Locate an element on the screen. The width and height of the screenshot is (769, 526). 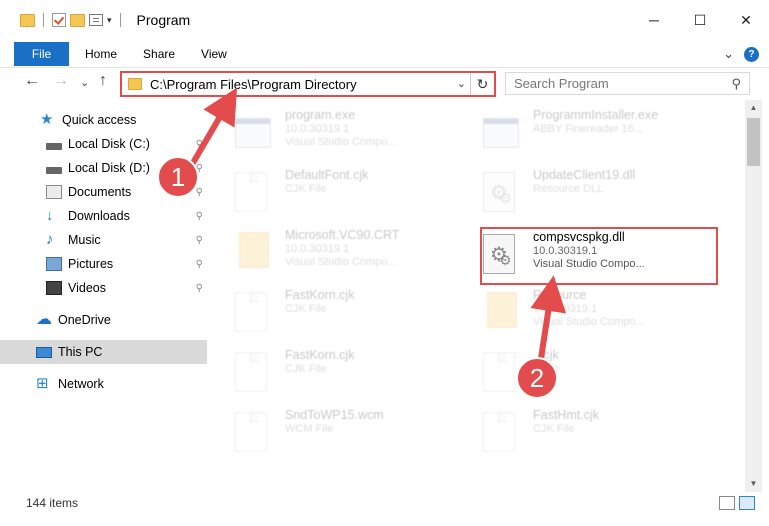
back-arrow-icon: ← is located at coordinates (32, 81).